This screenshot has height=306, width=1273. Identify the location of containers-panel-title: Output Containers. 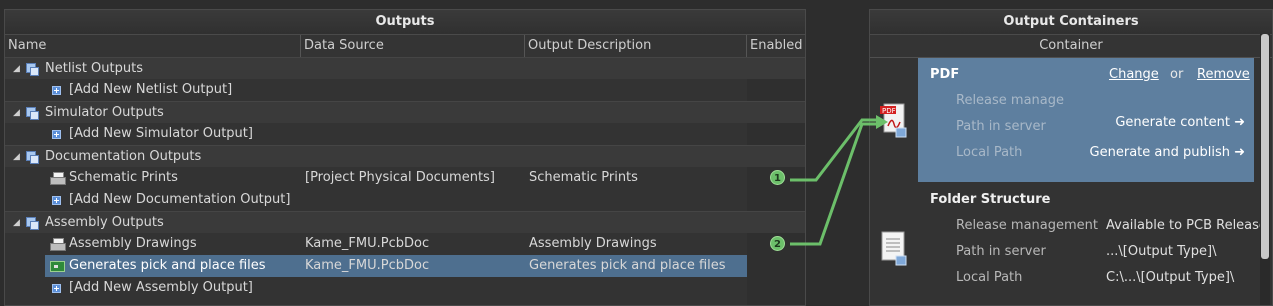
(1071, 22).